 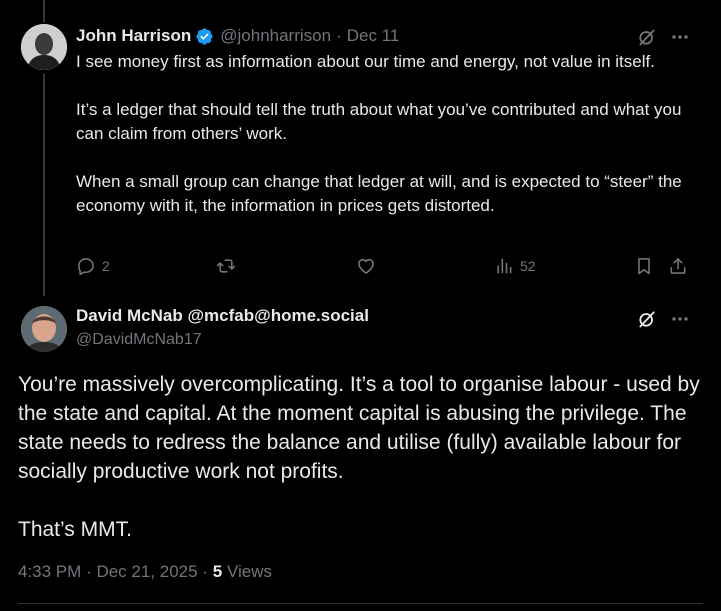 What do you see at coordinates (44, 185) in the screenshot?
I see `thread-connector-line` at bounding box center [44, 185].